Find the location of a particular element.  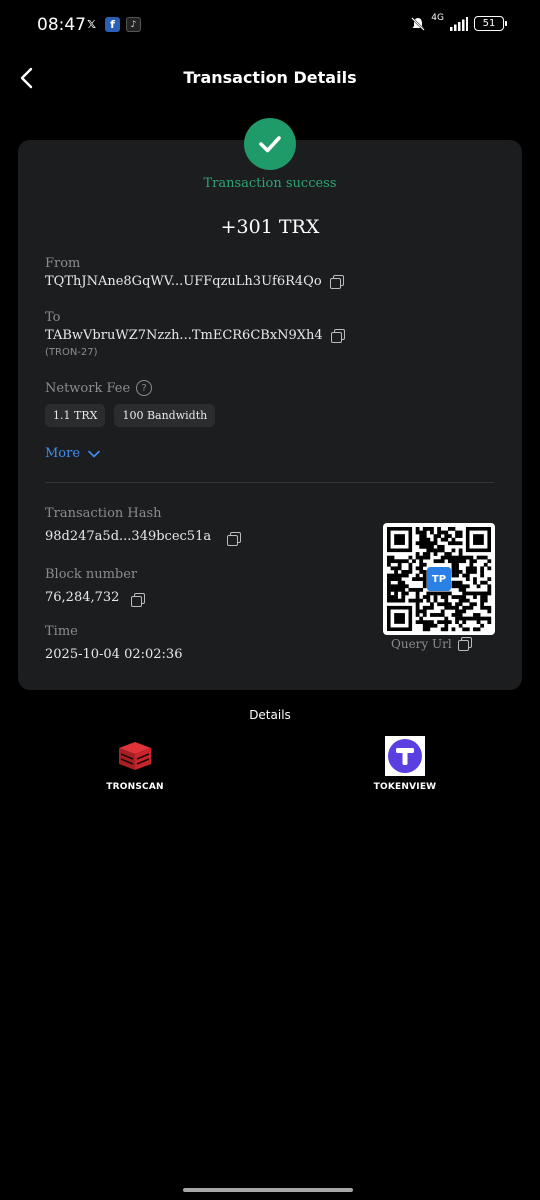

transaction-amount: +301 TRX is located at coordinates (270, 227).